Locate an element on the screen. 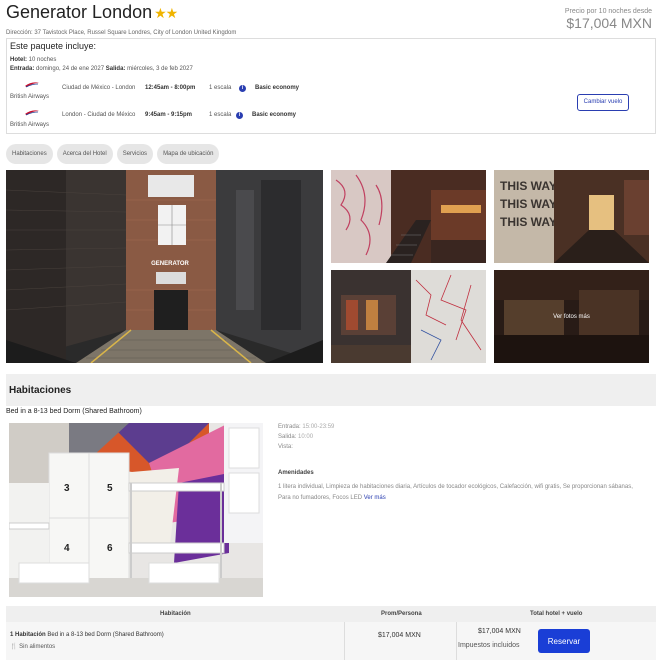 The width and height of the screenshot is (658, 660). cutlery-icon: 🍴 is located at coordinates (14, 647).